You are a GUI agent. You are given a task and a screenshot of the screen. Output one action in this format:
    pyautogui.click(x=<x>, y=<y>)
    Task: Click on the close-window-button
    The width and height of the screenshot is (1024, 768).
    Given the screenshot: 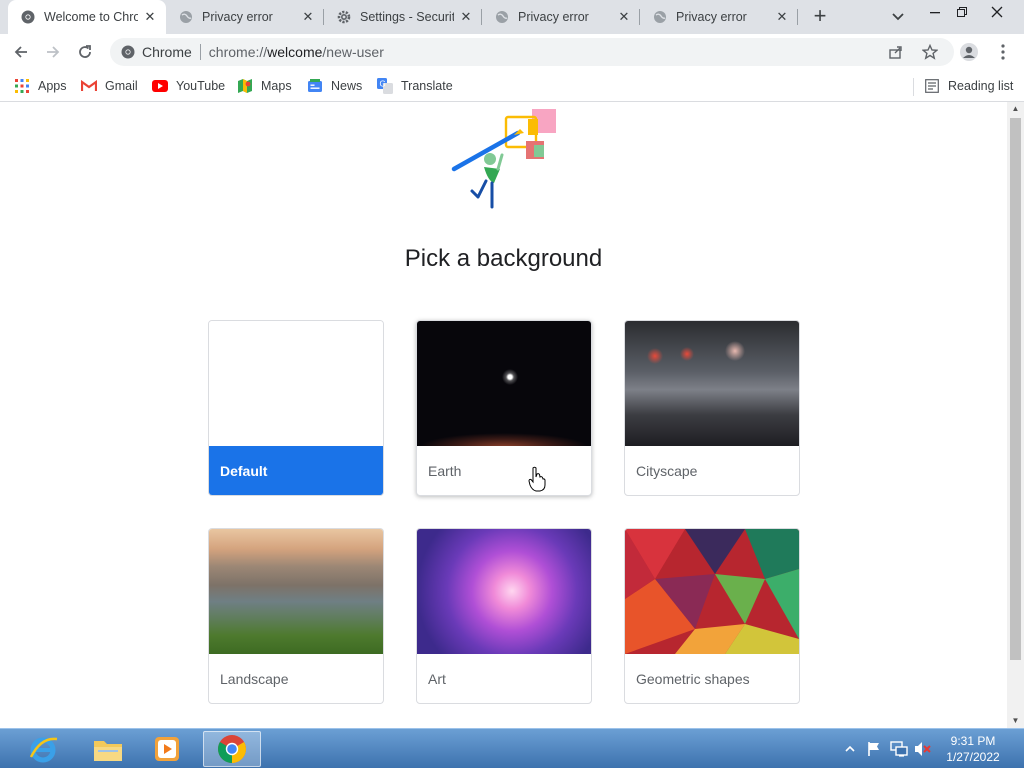 What is the action you would take?
    pyautogui.click(x=997, y=12)
    